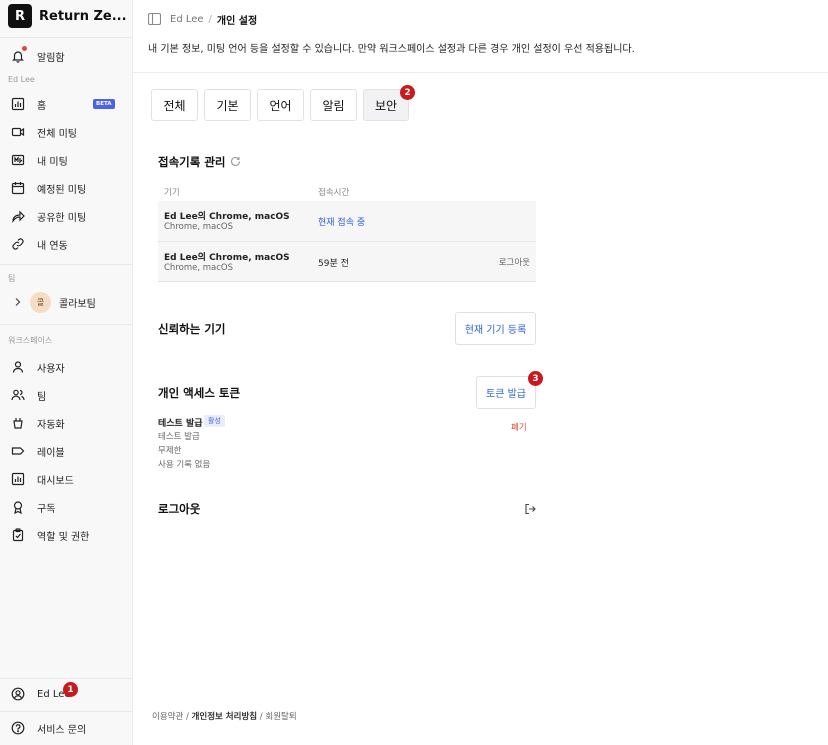 The width and height of the screenshot is (828, 745). Describe the element at coordinates (66, 507) in the screenshot. I see `sidebar-item-subscription: 구독` at that location.